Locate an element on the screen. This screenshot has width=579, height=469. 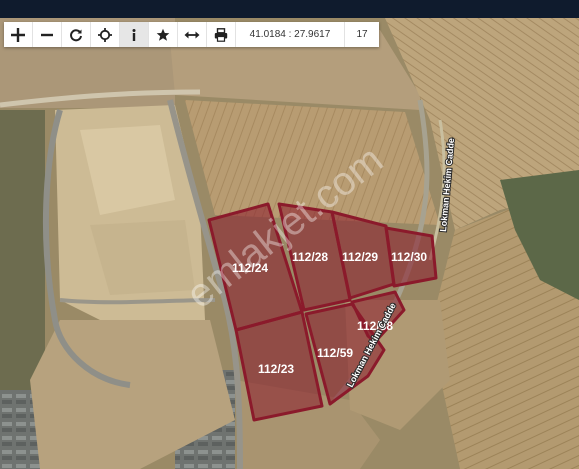
parcel-label: 112/29 is located at coordinates (360, 257).